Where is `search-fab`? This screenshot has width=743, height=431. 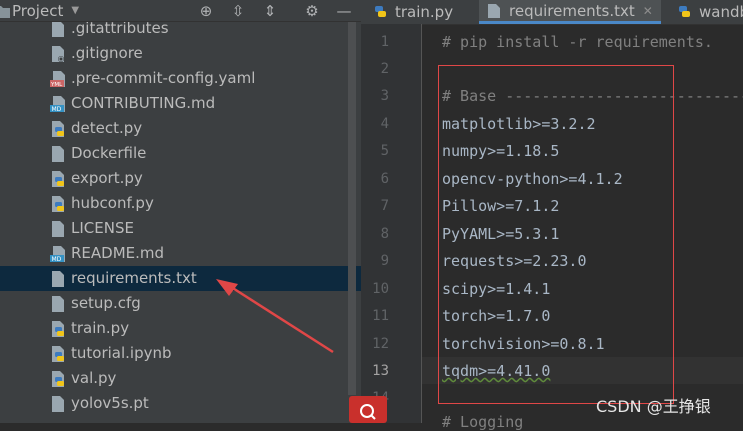
search-fab is located at coordinates (368, 409).